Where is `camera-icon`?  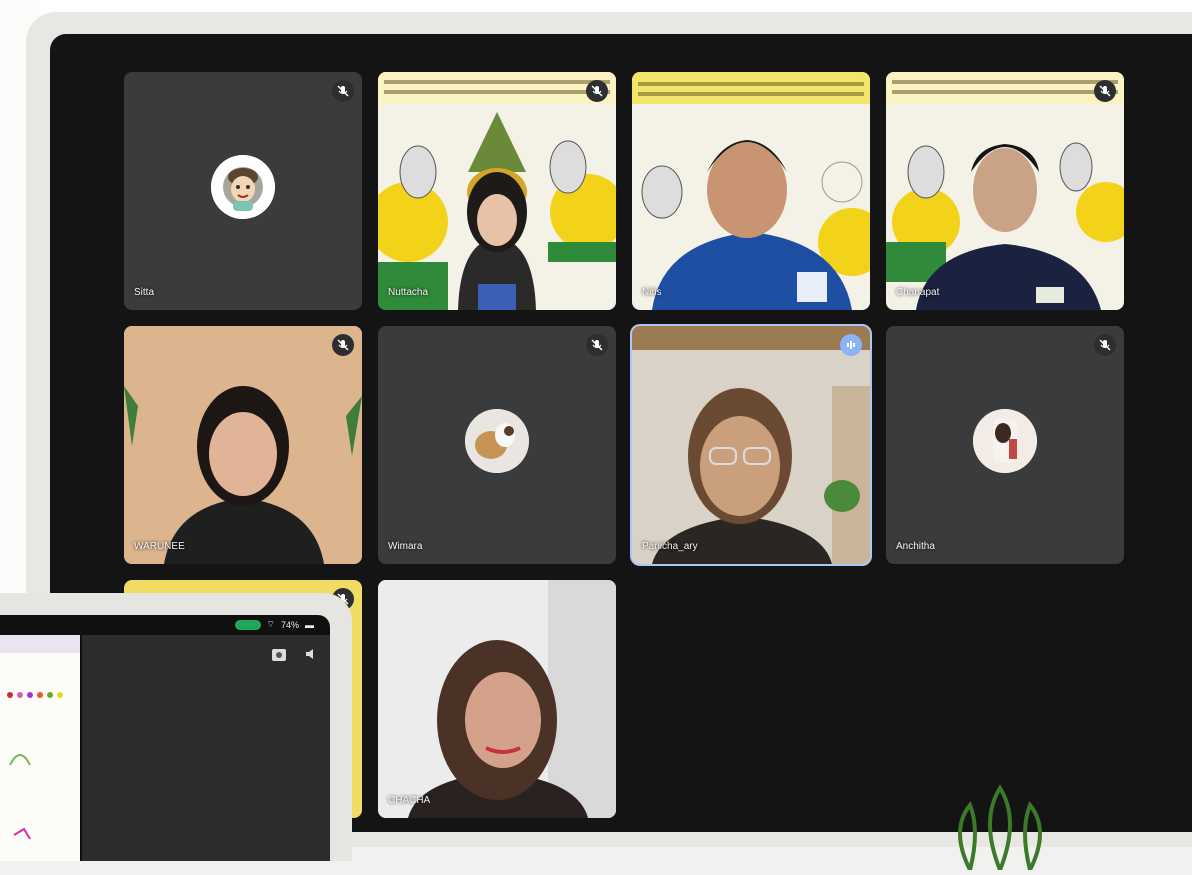 camera-icon is located at coordinates (280, 656).